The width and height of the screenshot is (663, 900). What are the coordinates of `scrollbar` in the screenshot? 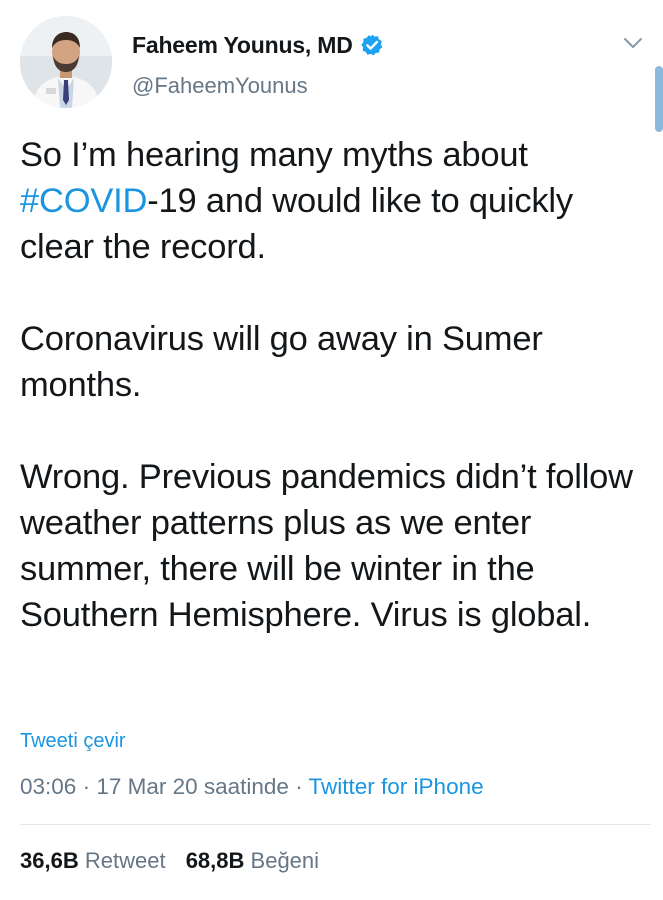 It's located at (659, 99).